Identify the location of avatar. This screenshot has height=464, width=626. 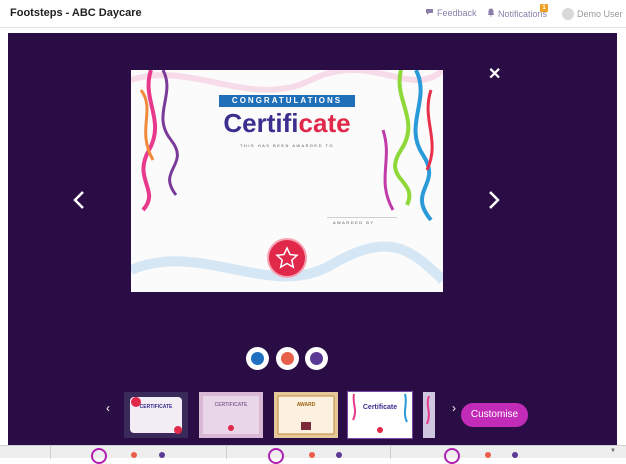
(568, 14).